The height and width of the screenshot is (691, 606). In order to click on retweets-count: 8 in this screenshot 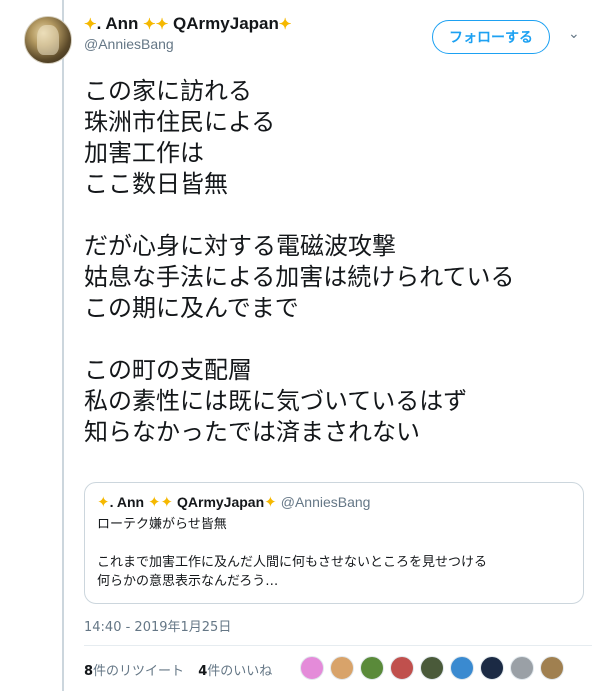, I will do `click(89, 671)`.